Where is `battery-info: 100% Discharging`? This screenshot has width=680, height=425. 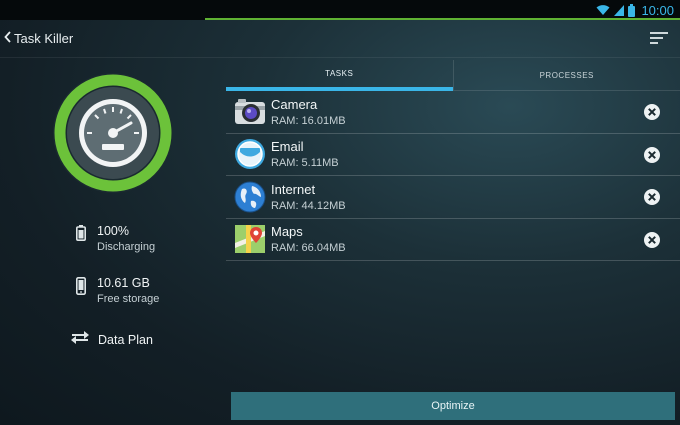
battery-info: 100% Discharging is located at coordinates (112, 238).